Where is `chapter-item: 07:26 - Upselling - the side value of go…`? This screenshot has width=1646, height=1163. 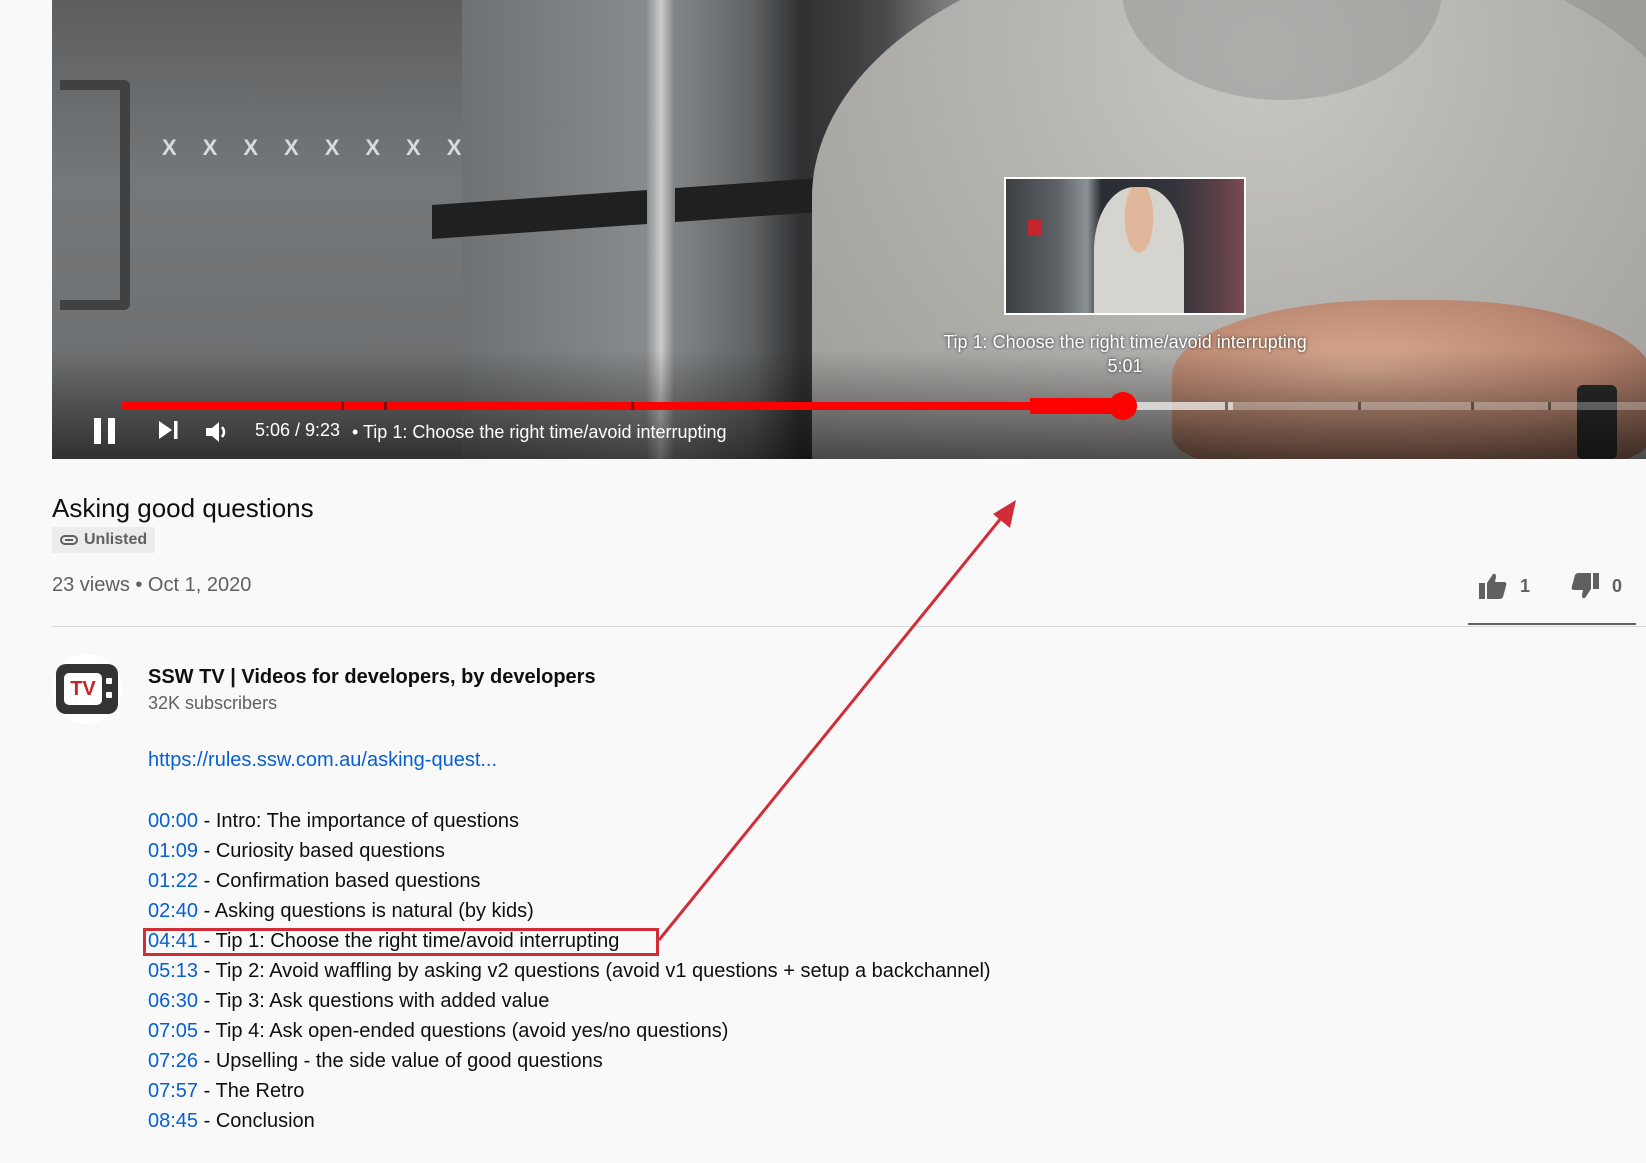 chapter-item: 07:26 - Upselling - the side value of go… is located at coordinates (569, 1061).